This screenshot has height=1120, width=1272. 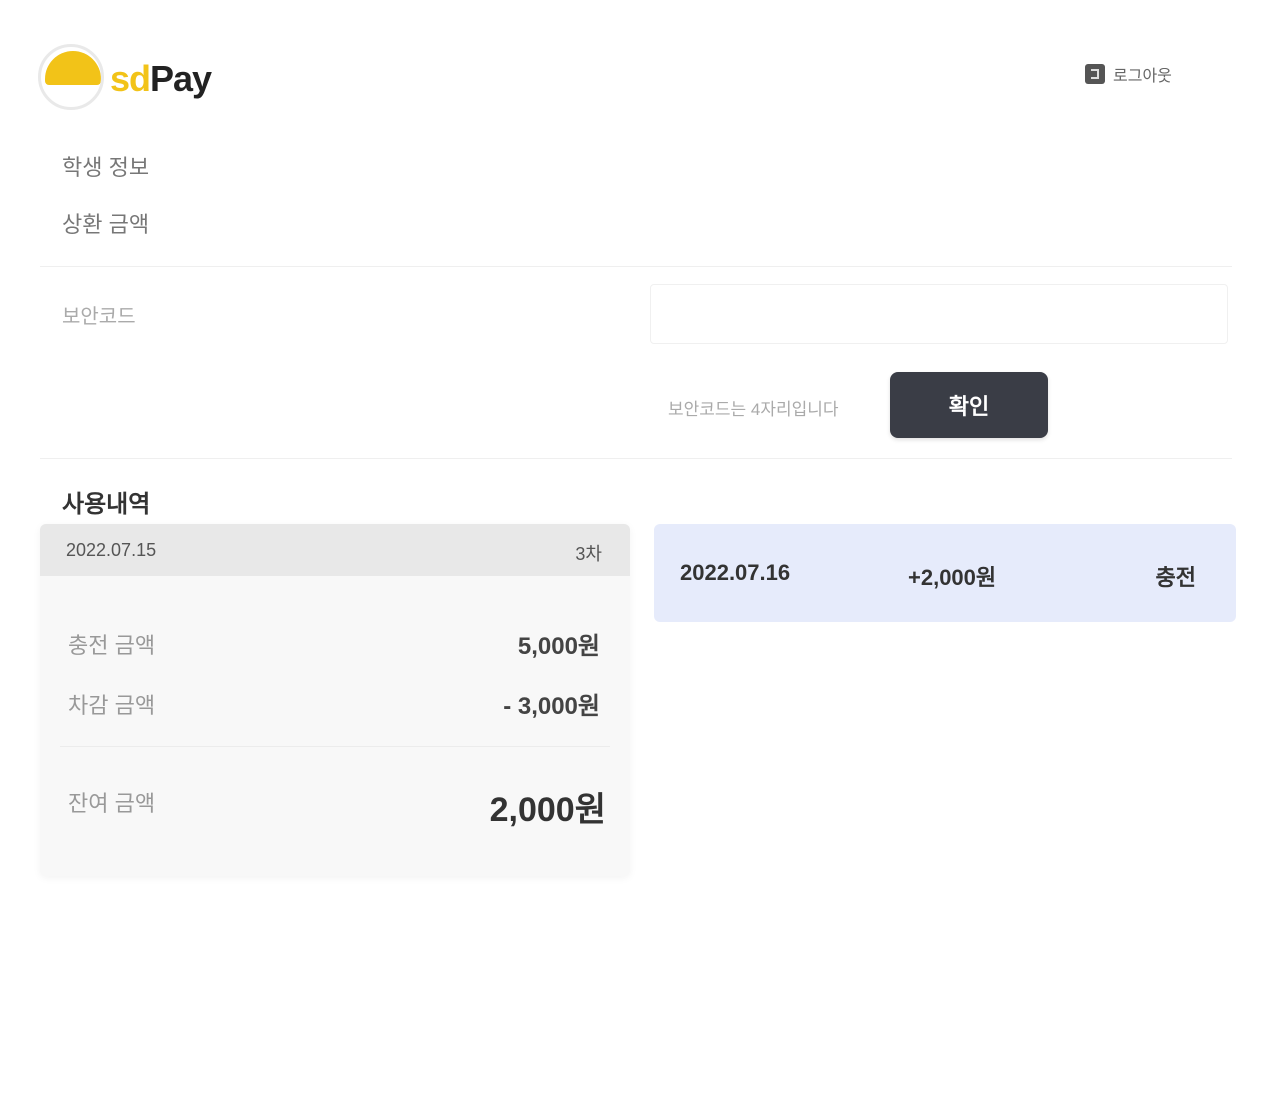 I want to click on deduct-amount-label: 차감 금액, so click(x=112, y=705).